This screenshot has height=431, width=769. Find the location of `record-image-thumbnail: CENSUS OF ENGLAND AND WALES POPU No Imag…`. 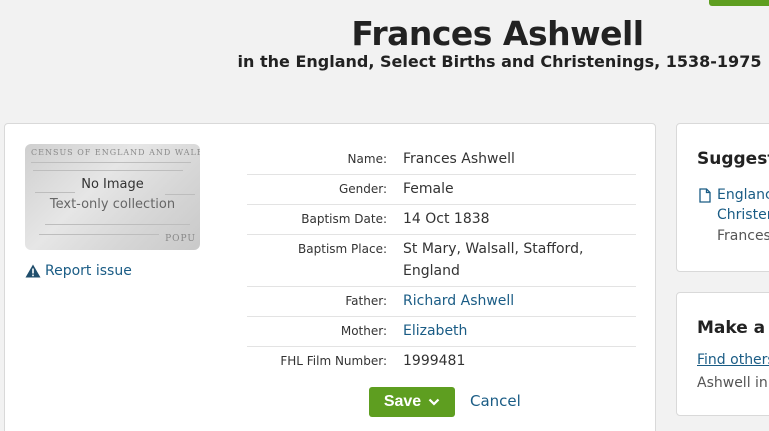

record-image-thumbnail: CENSUS OF ENGLAND AND WALES POPU No Imag… is located at coordinates (112, 197).